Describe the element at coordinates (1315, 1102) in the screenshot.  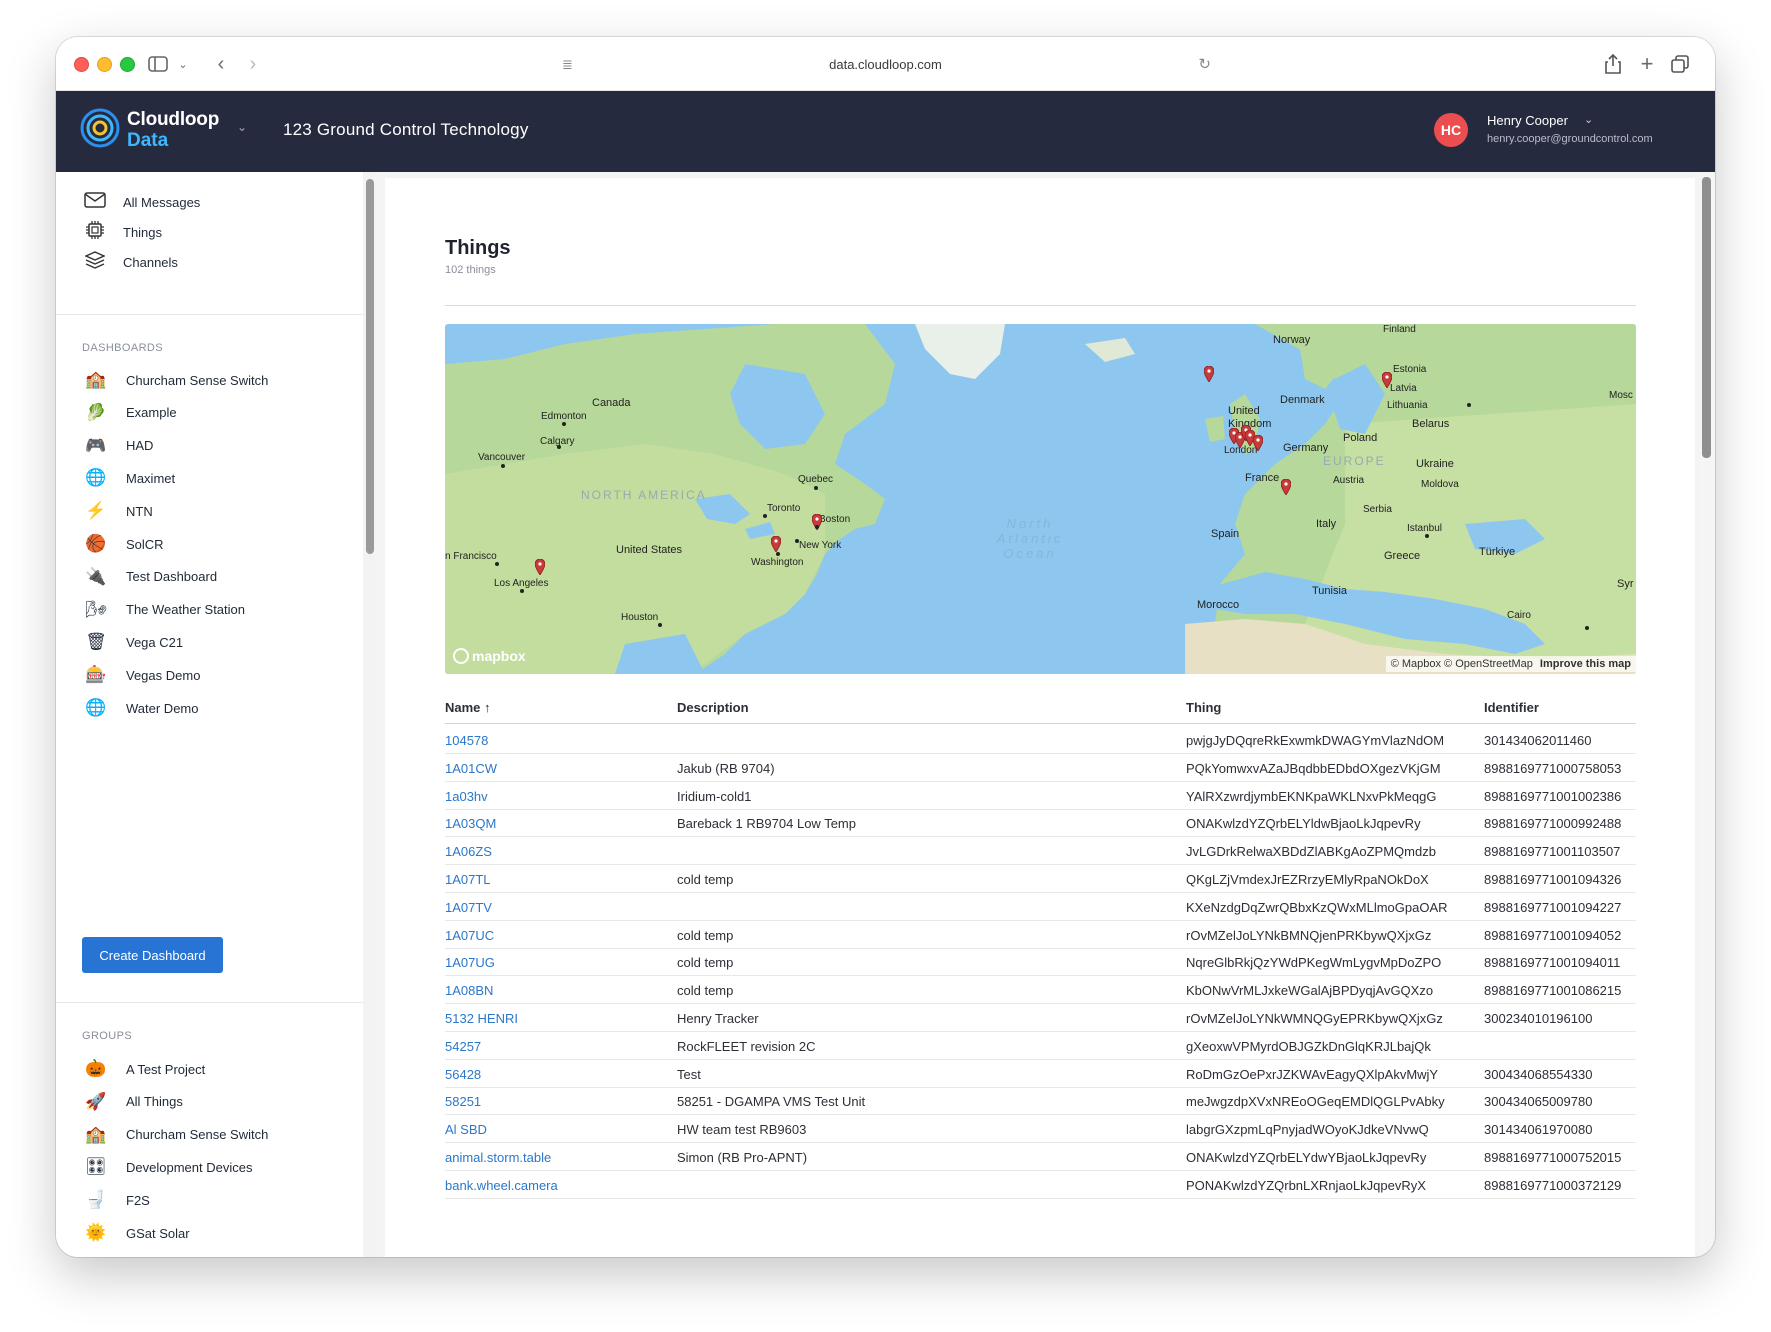
I see `thing-key: meJwgzdpXVxNREoOGeqEMDlQGLPvAbky` at that location.